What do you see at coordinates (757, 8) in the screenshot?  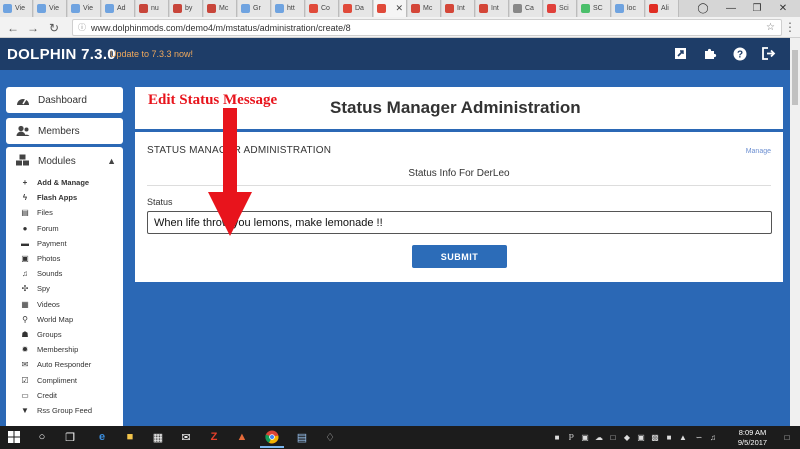 I see `maximize-icon: ❐` at bounding box center [757, 8].